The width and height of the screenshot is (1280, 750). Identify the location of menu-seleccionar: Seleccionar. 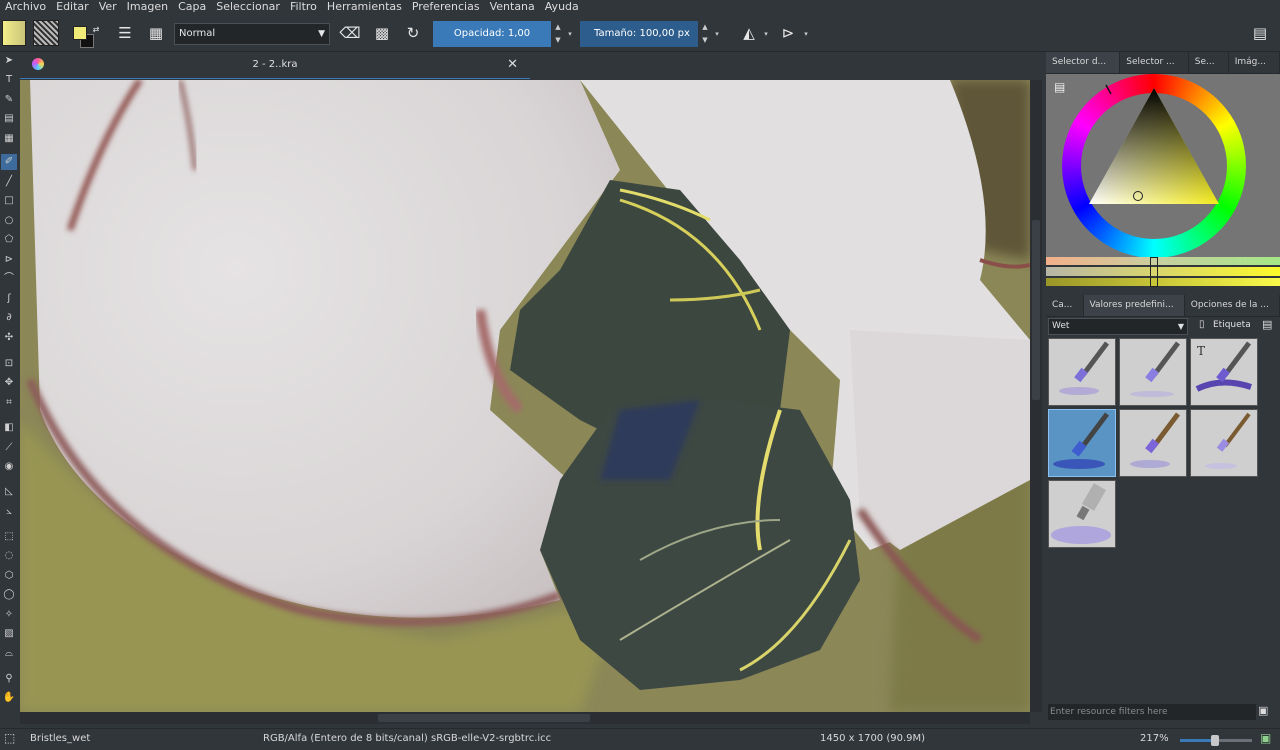
(248, 7).